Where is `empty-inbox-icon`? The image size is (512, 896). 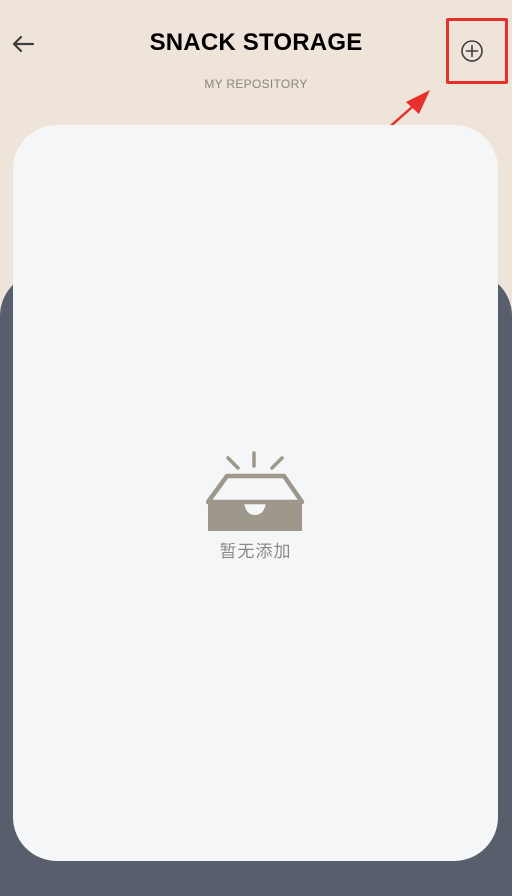 empty-inbox-icon is located at coordinates (254, 491).